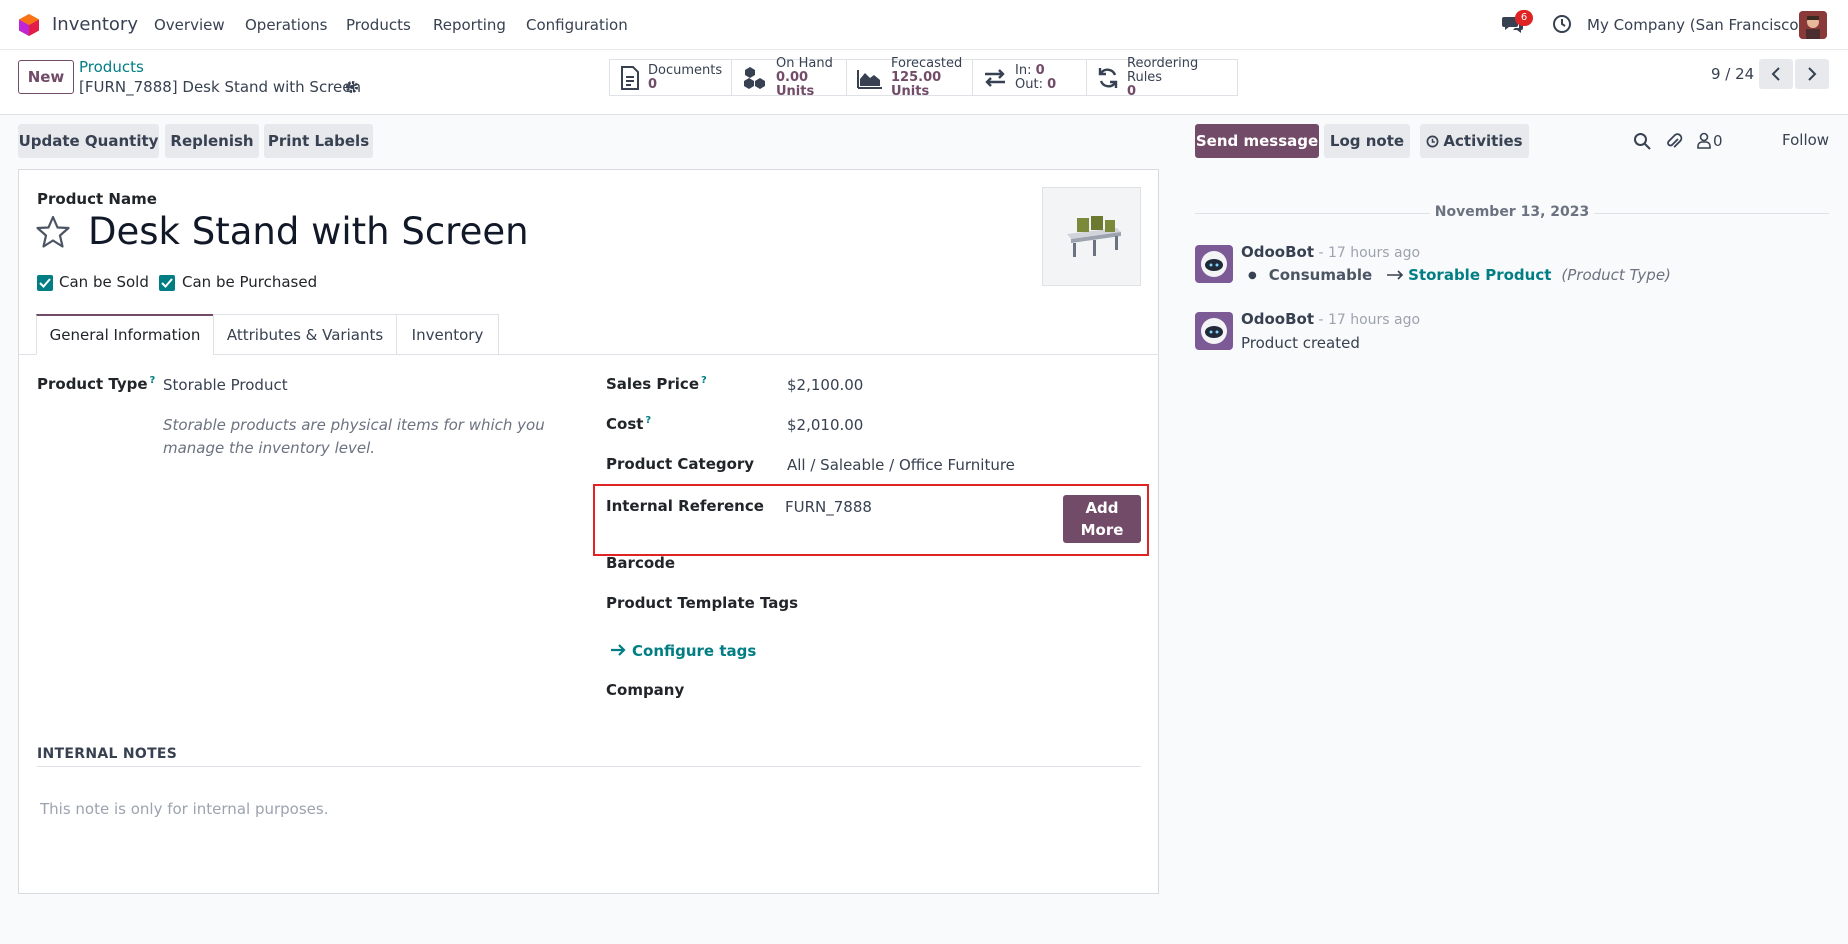  I want to click on in-label: In:, so click(1023, 70).